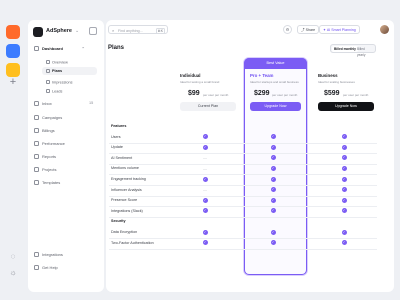 This screenshot has height=300, width=400. I want to click on sidebar-item-dashboard: Dashboard ⌃, so click(59, 48).